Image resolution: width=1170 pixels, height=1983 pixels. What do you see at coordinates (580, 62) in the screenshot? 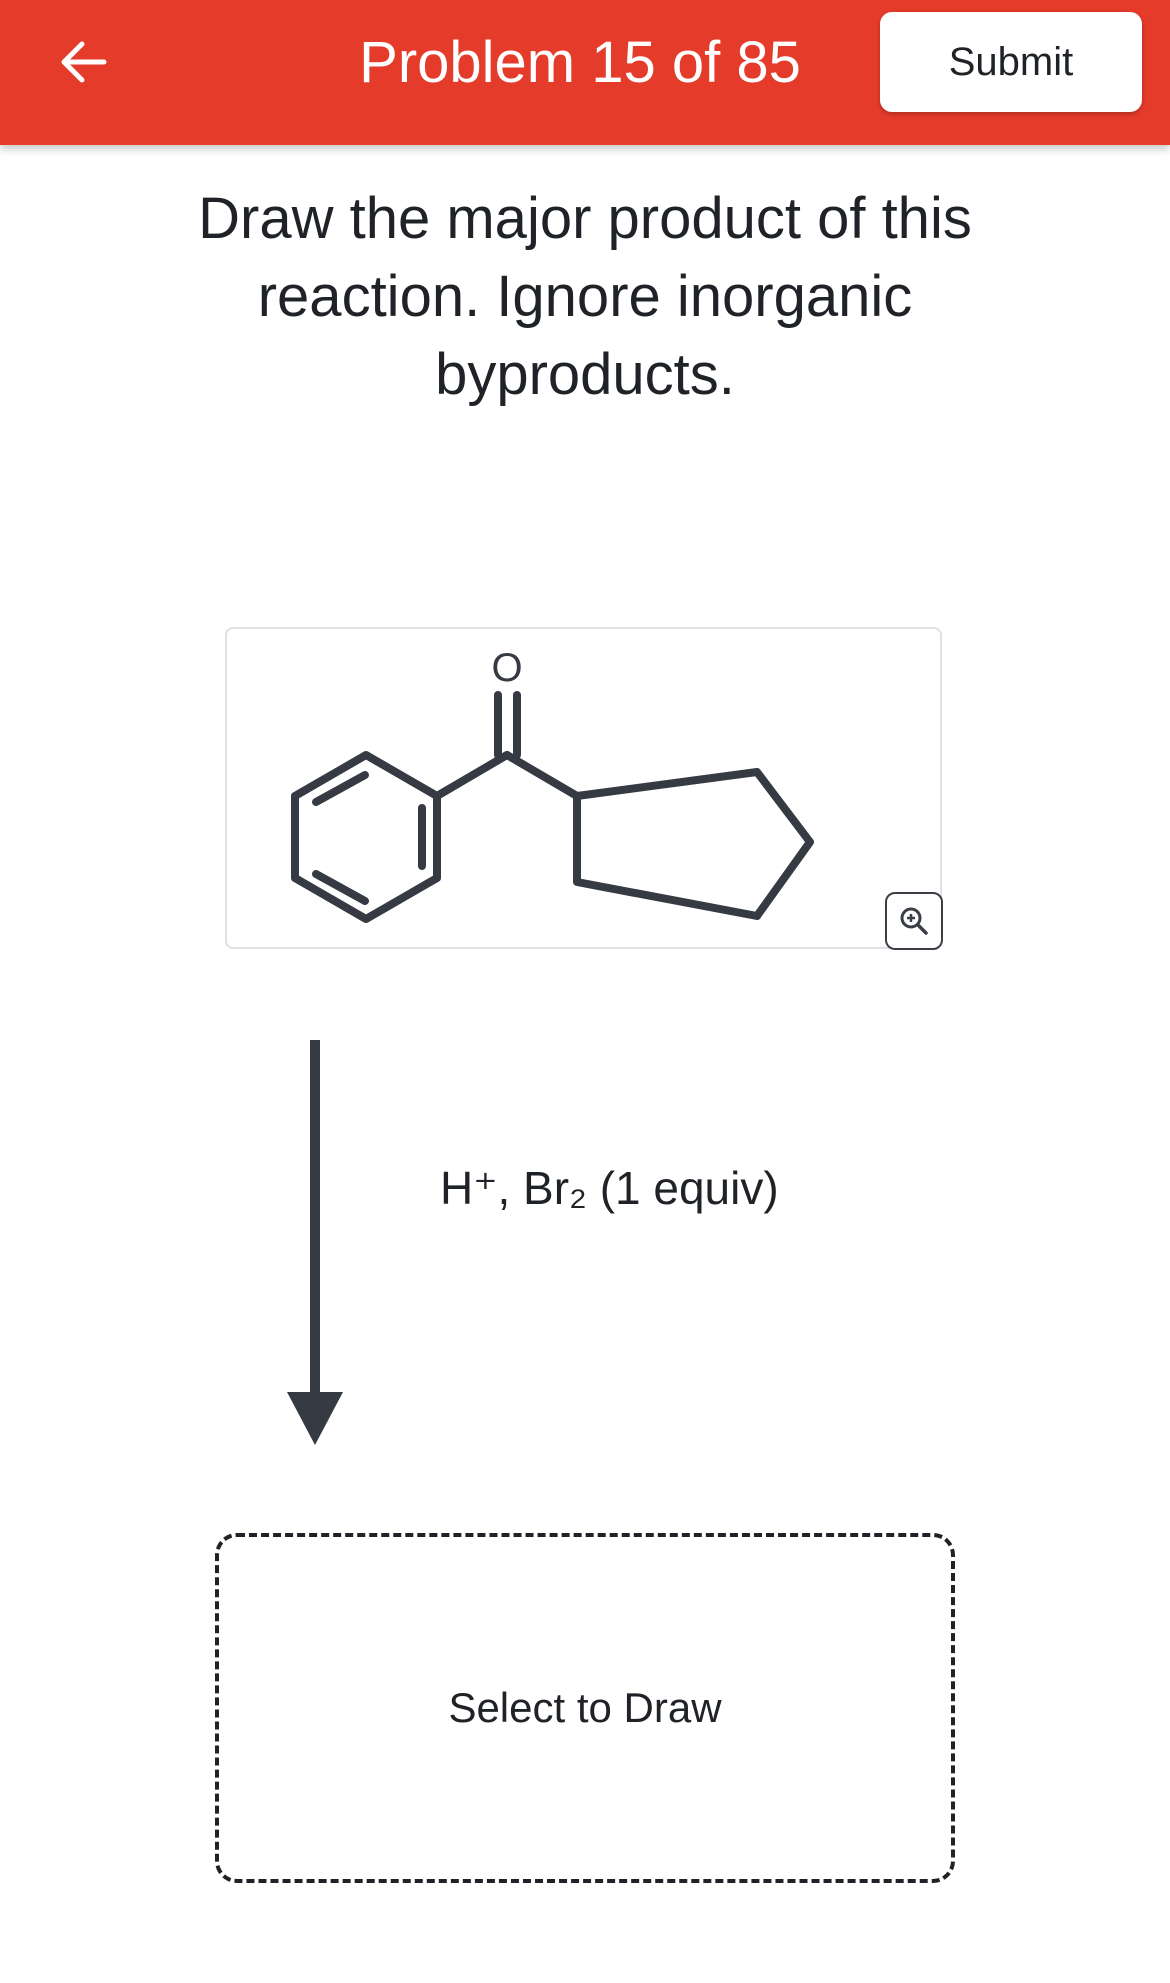
I see `page-title: Problem 15 of 85` at bounding box center [580, 62].